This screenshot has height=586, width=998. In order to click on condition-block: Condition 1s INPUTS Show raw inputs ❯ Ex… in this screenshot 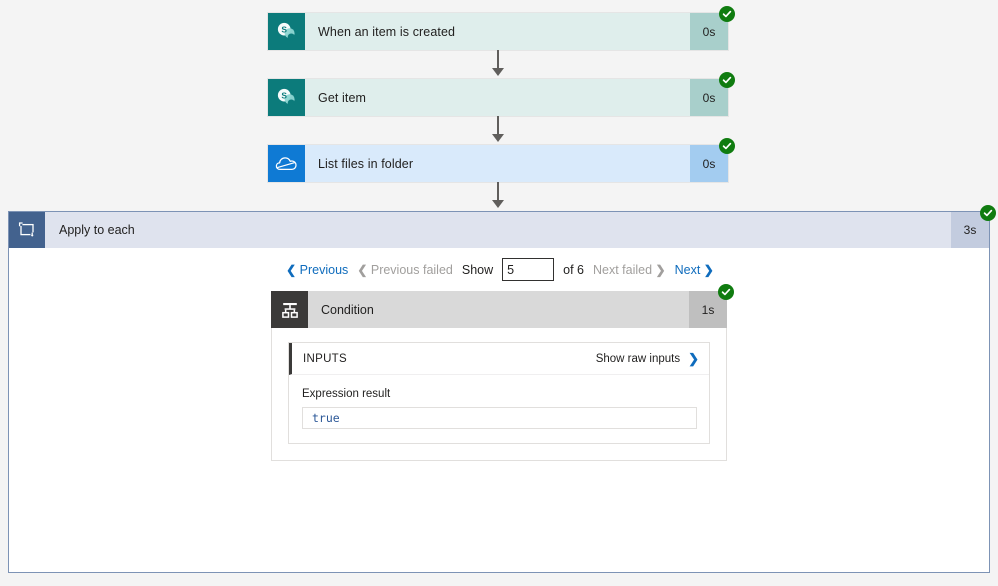, I will do `click(502, 372)`.